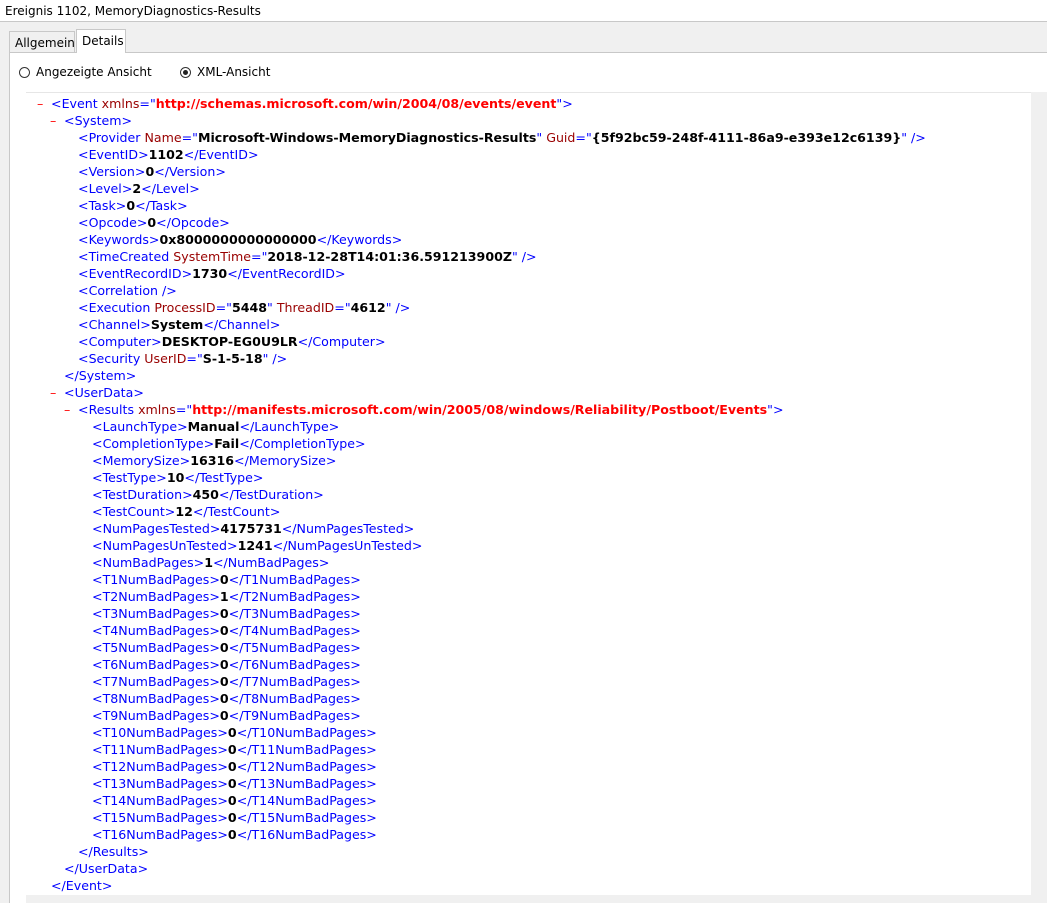 This screenshot has width=1047, height=903. I want to click on xml-tag-name: Level, so click(105, 188).